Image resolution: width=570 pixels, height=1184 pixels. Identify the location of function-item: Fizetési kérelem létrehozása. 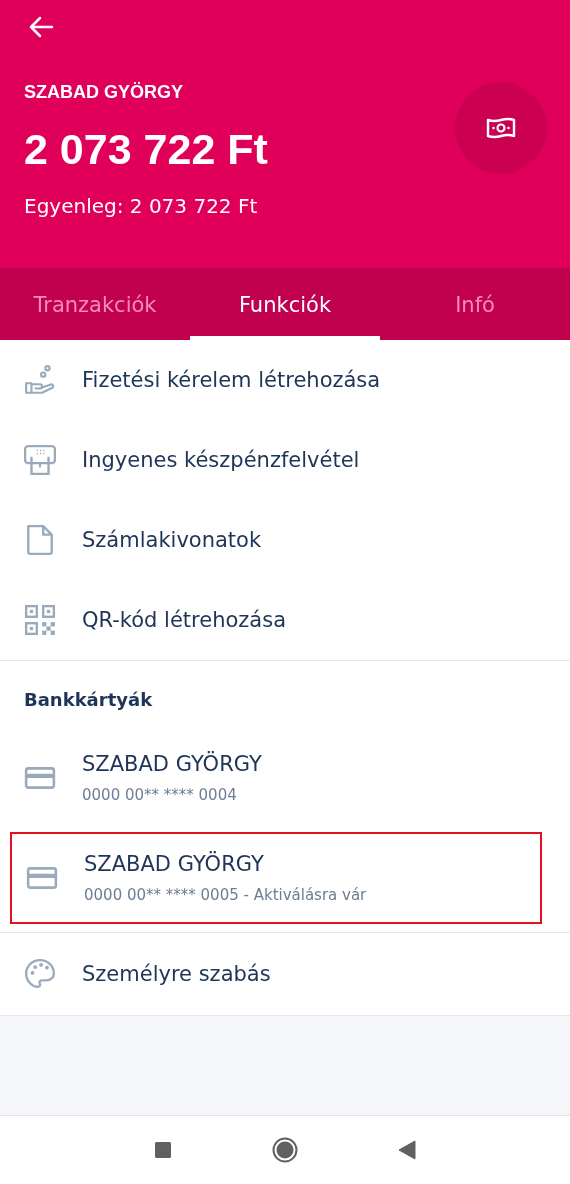
(285, 380).